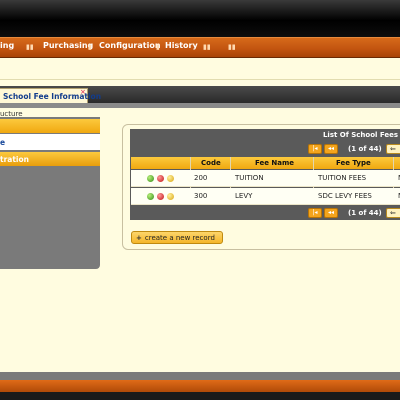 The height and width of the screenshot is (400, 400). Describe the element at coordinates (345, 196) in the screenshot. I see `cell-fee-type: SDC LEVY FEES` at that location.